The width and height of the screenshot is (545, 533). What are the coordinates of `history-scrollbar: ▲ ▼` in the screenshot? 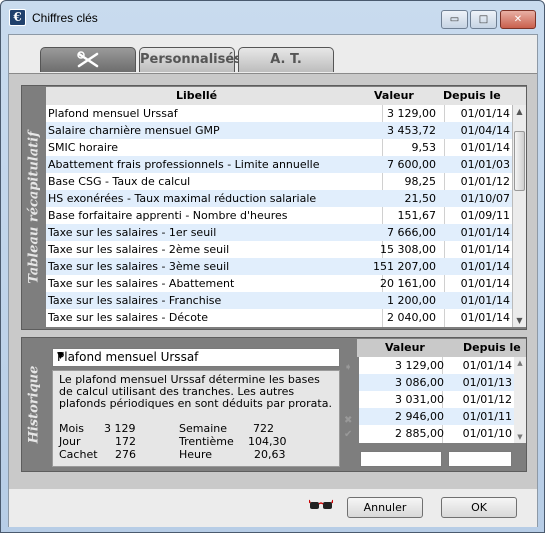 It's located at (520, 400).